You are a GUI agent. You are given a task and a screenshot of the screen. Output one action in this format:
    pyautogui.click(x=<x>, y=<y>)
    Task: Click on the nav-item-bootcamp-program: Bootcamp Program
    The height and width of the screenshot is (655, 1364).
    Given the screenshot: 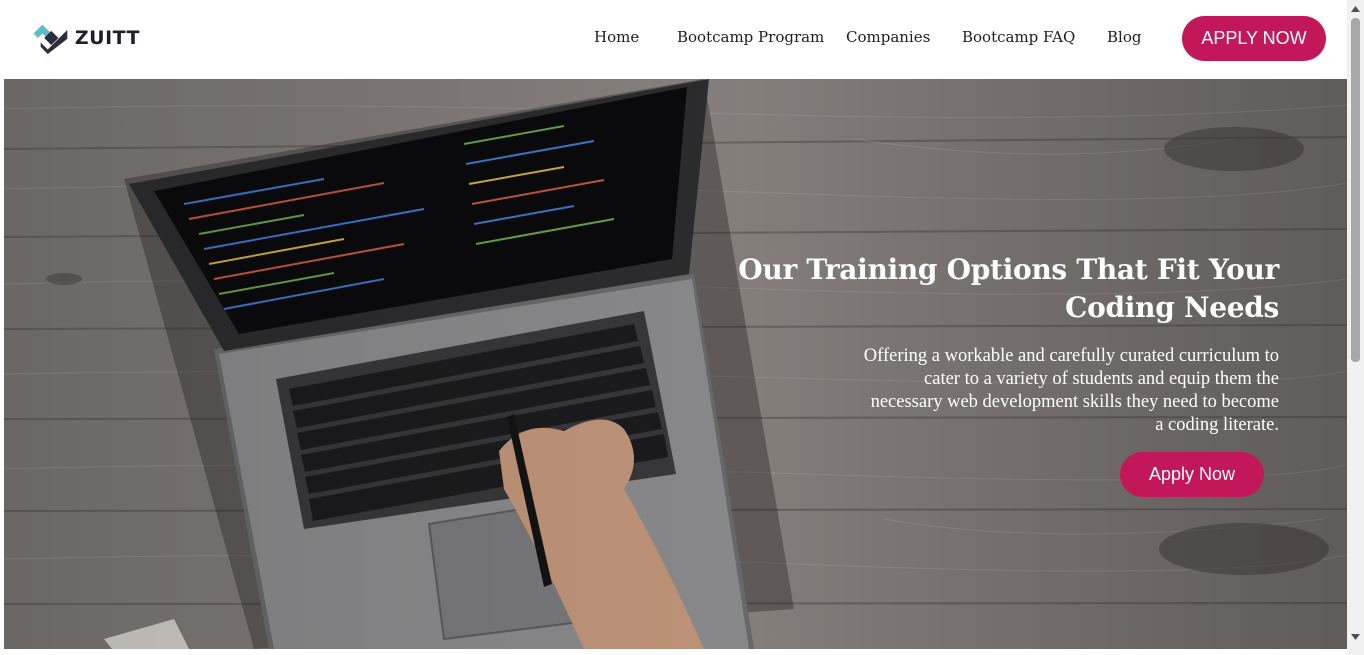 What is the action you would take?
    pyautogui.click(x=750, y=37)
    